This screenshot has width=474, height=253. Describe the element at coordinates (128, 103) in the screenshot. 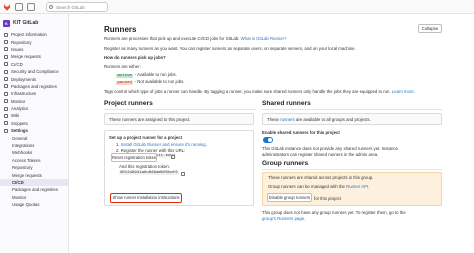

I see `project-runners-title: Project runners` at that location.